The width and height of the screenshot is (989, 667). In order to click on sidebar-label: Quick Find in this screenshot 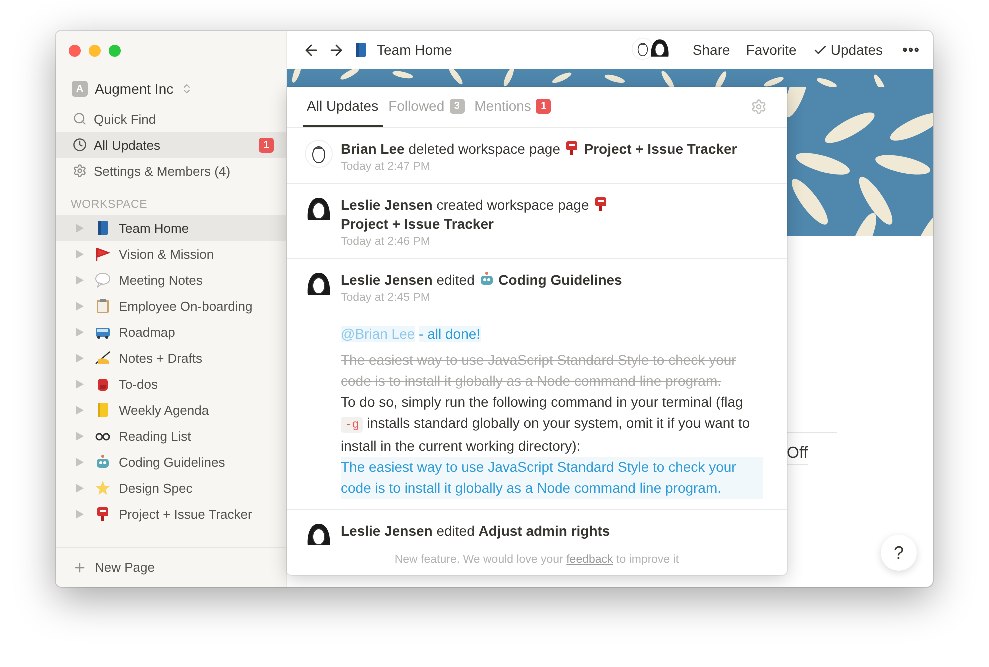, I will do `click(125, 119)`.